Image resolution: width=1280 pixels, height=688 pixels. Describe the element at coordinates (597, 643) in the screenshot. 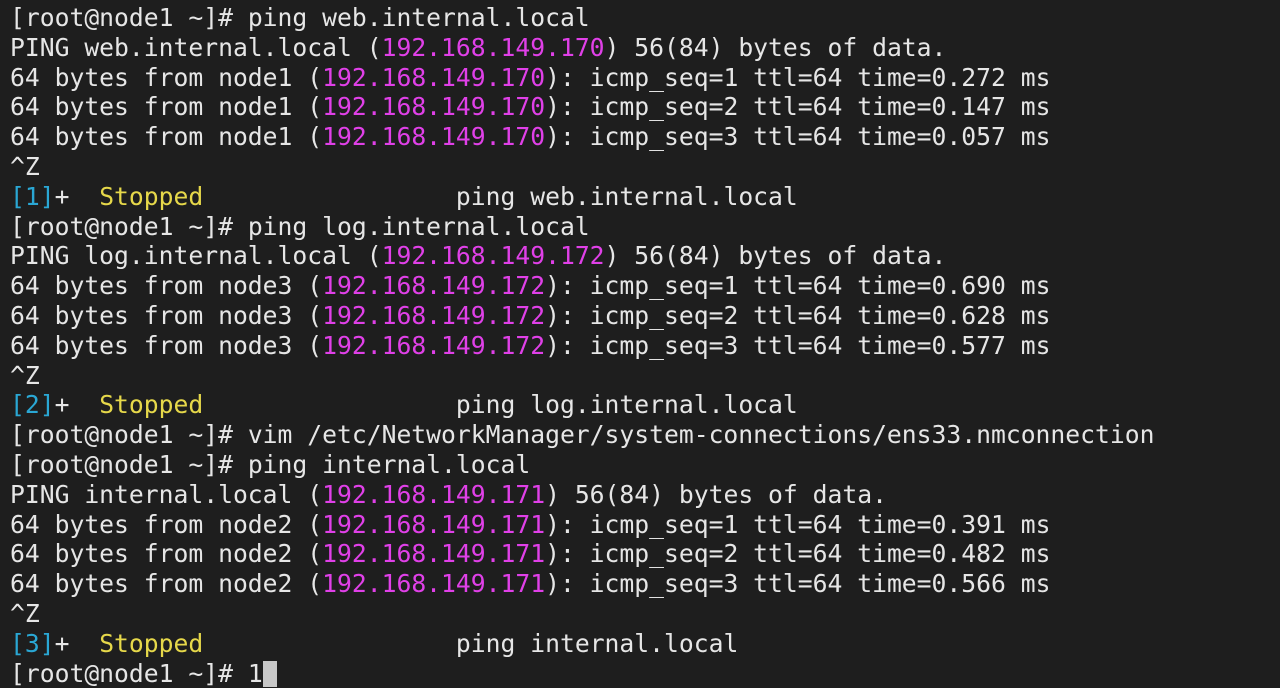

I see `job-command: ping internal.local` at that location.